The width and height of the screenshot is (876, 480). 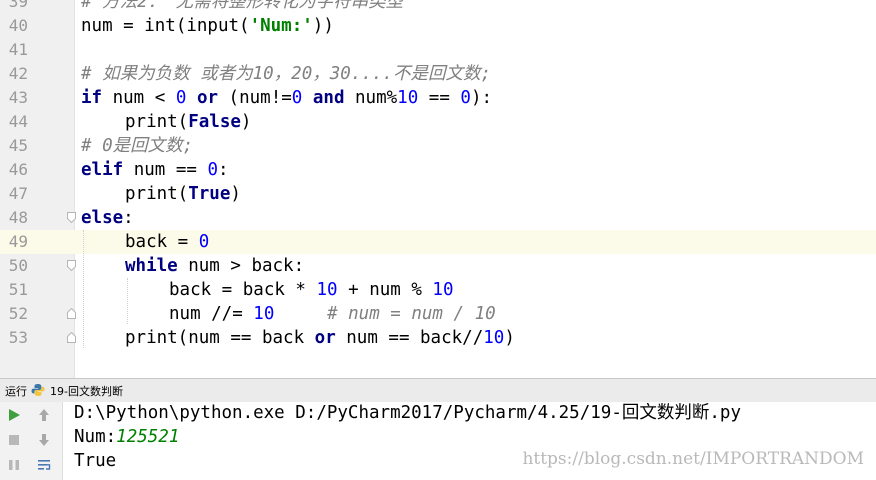 I want to click on run-config-tab: 19-回文数判断, so click(x=86, y=391).